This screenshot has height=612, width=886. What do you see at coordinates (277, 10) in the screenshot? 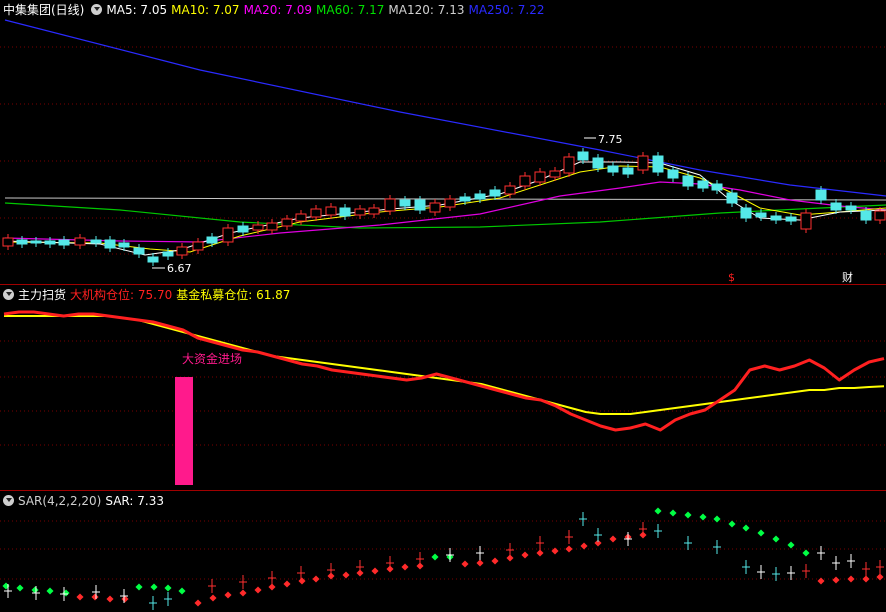
I see `ma20-label: MA20: 7.09` at bounding box center [277, 10].